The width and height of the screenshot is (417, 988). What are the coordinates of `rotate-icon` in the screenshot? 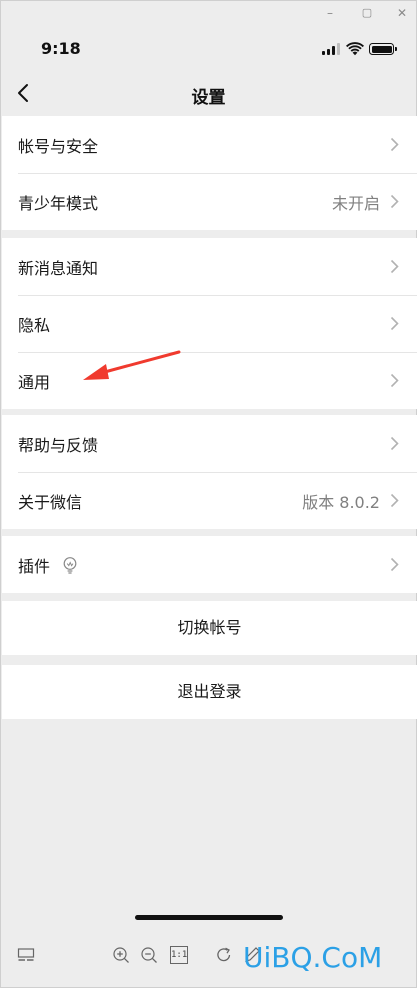 It's located at (224, 955).